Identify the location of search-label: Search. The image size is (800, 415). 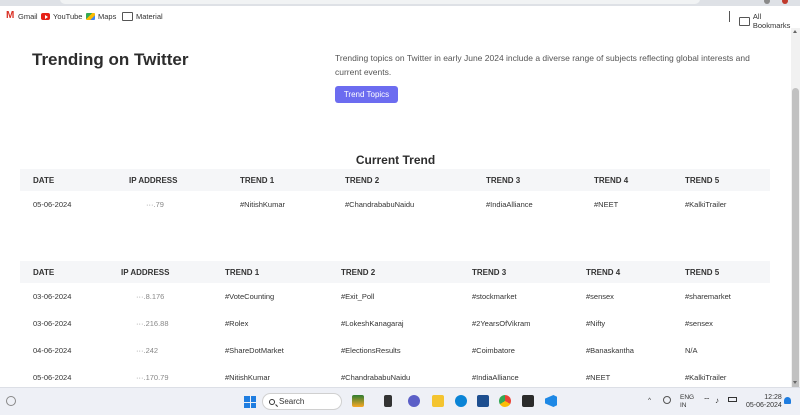
(292, 401).